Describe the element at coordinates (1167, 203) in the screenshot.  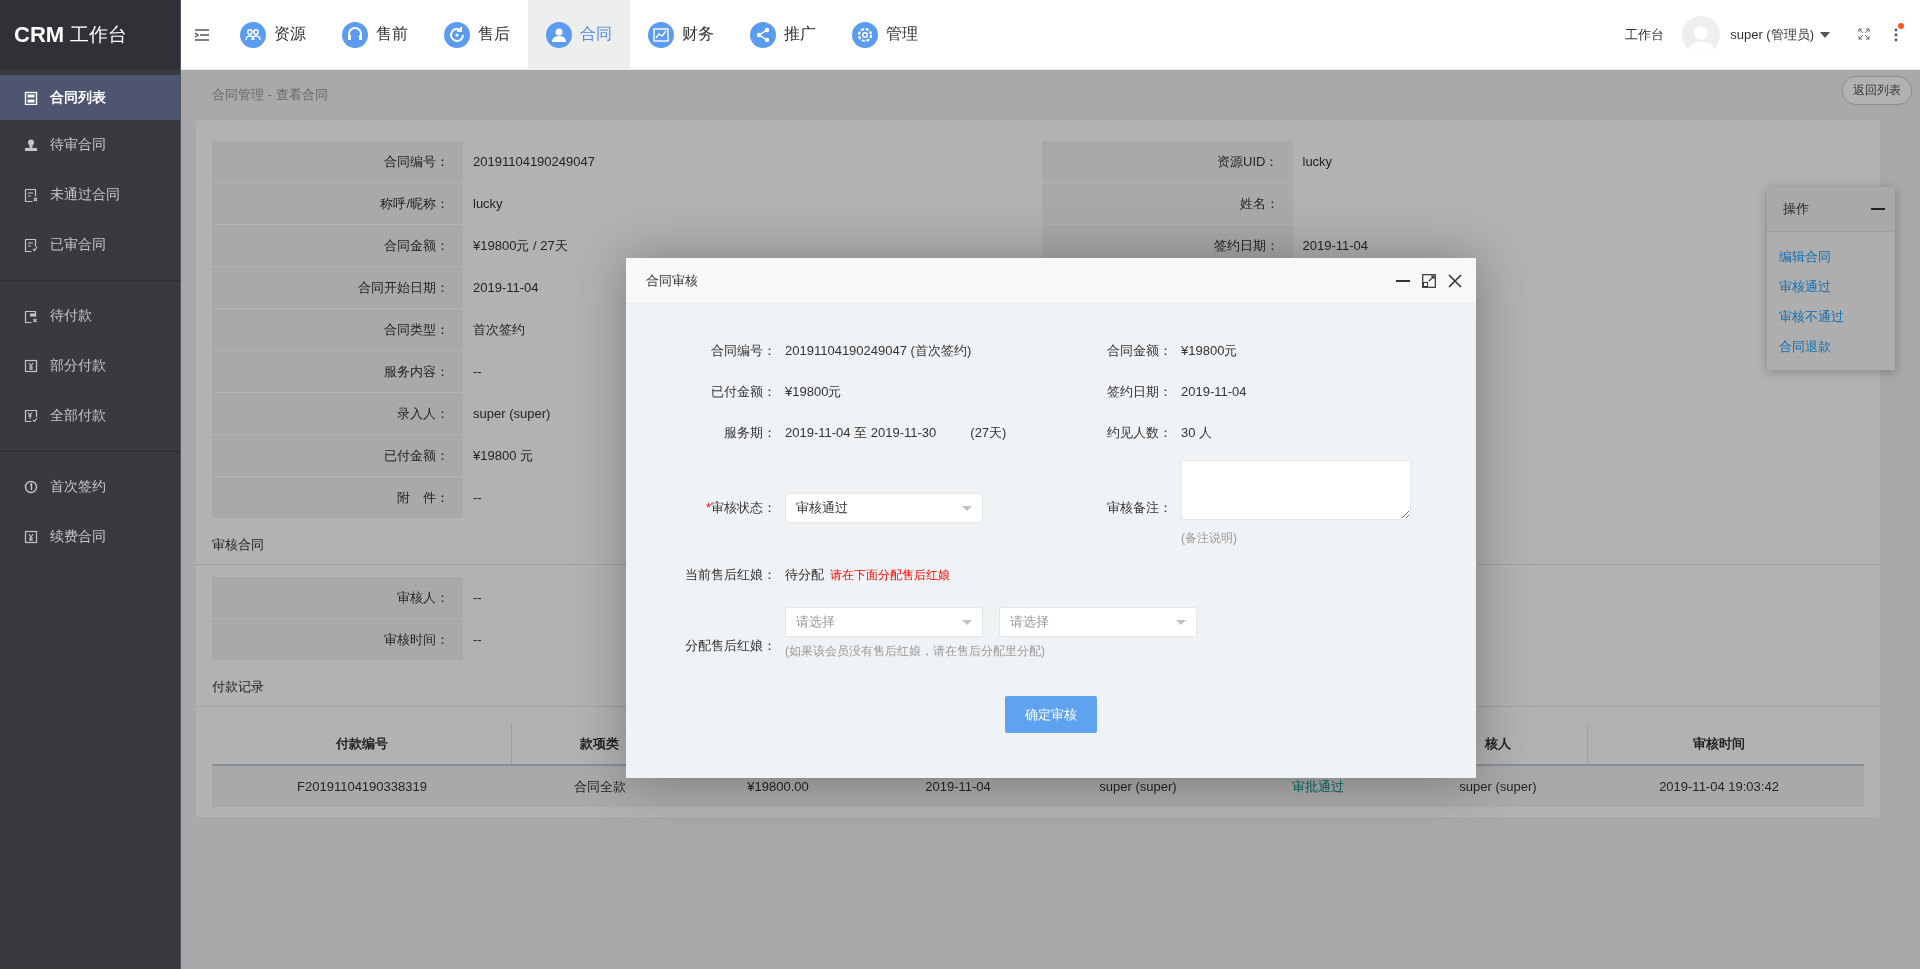
I see `field-label: 姓名：` at that location.